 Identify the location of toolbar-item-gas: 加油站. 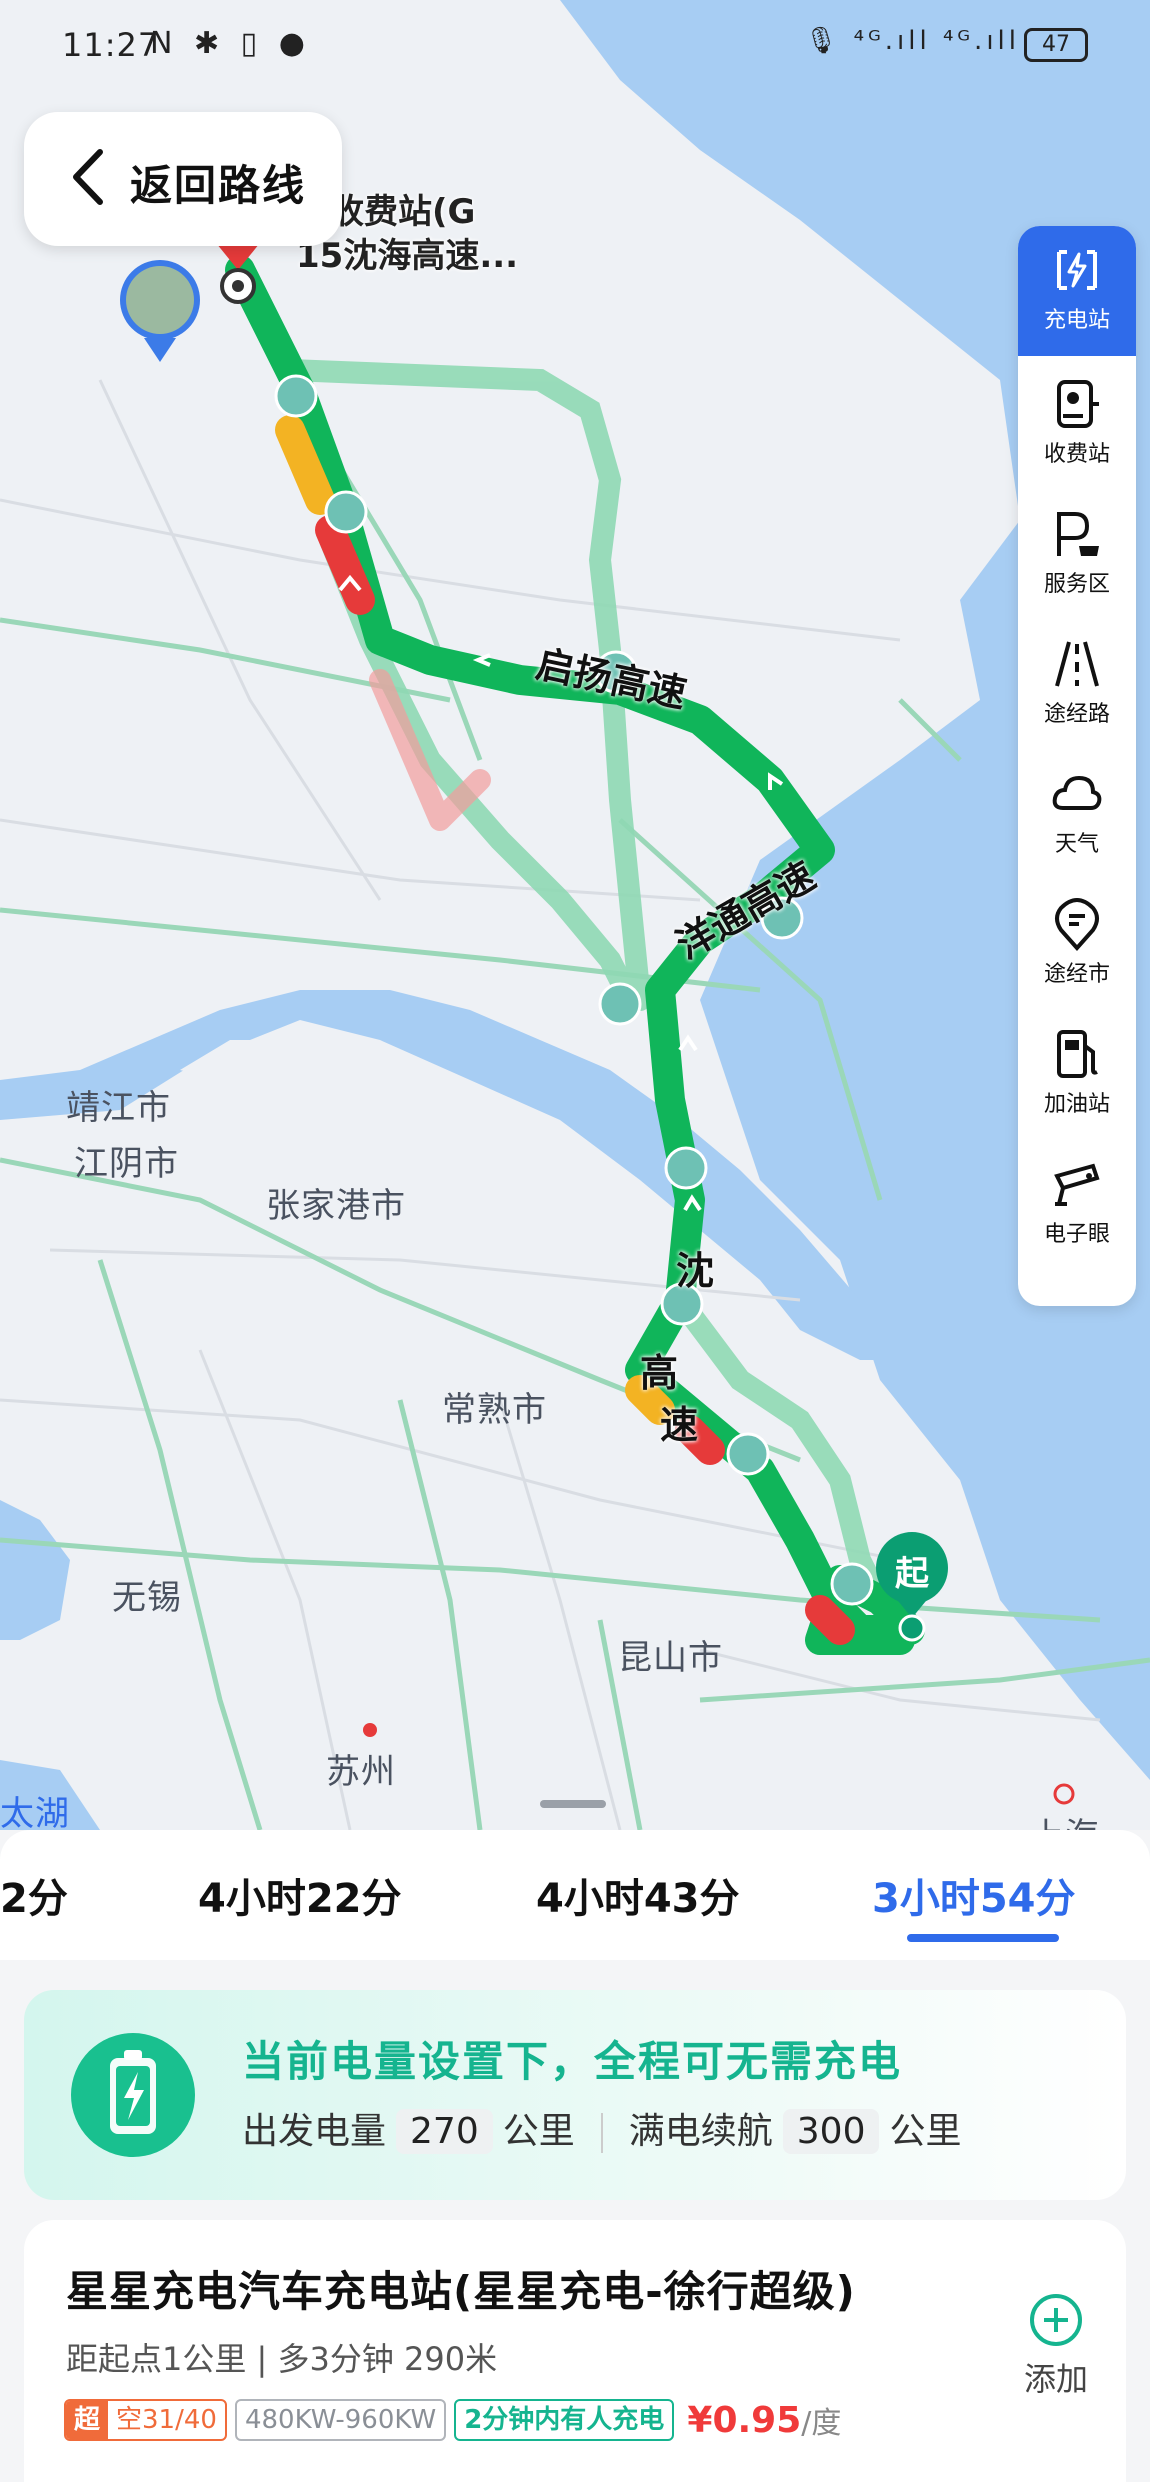
(1077, 1075).